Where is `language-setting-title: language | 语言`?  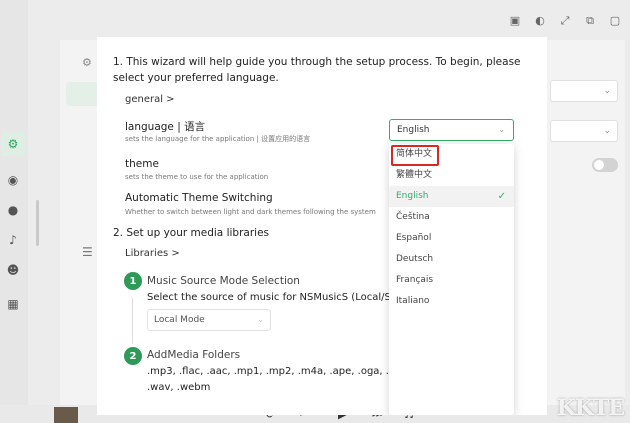 language-setting-title: language | 语言 is located at coordinates (165, 127).